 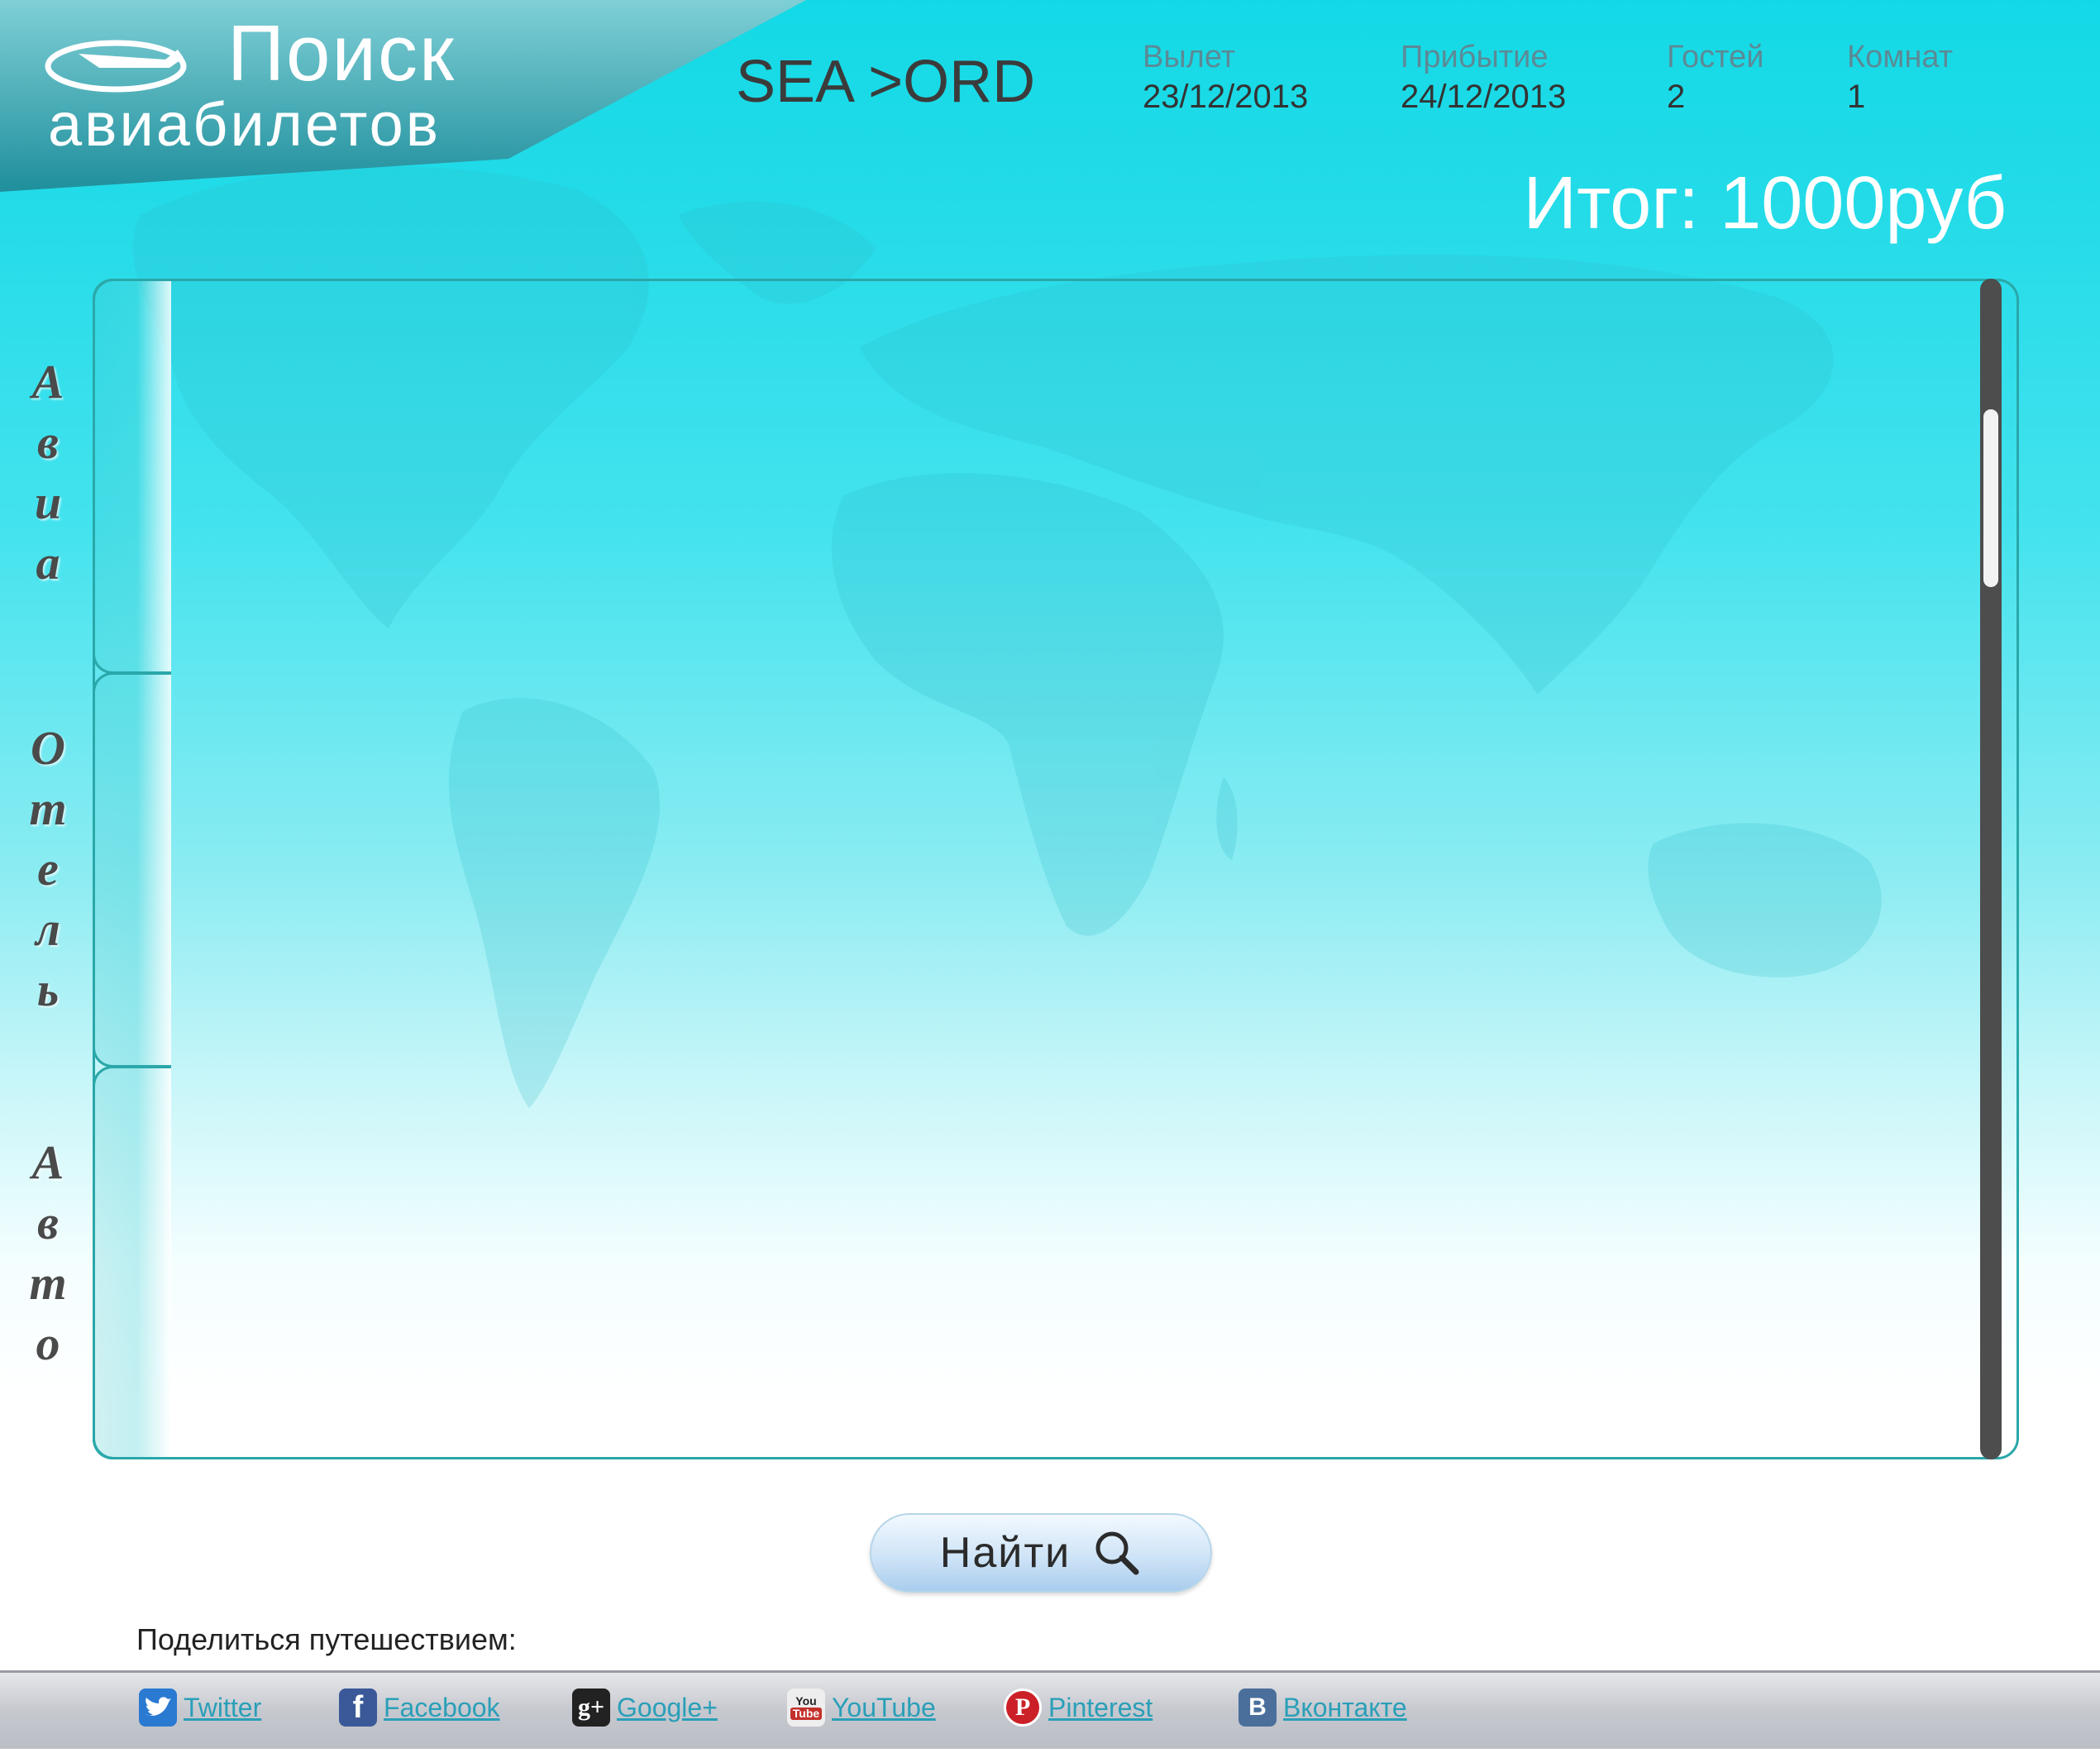 What do you see at coordinates (222, 1708) in the screenshot?
I see `twitter-link: Twitter` at bounding box center [222, 1708].